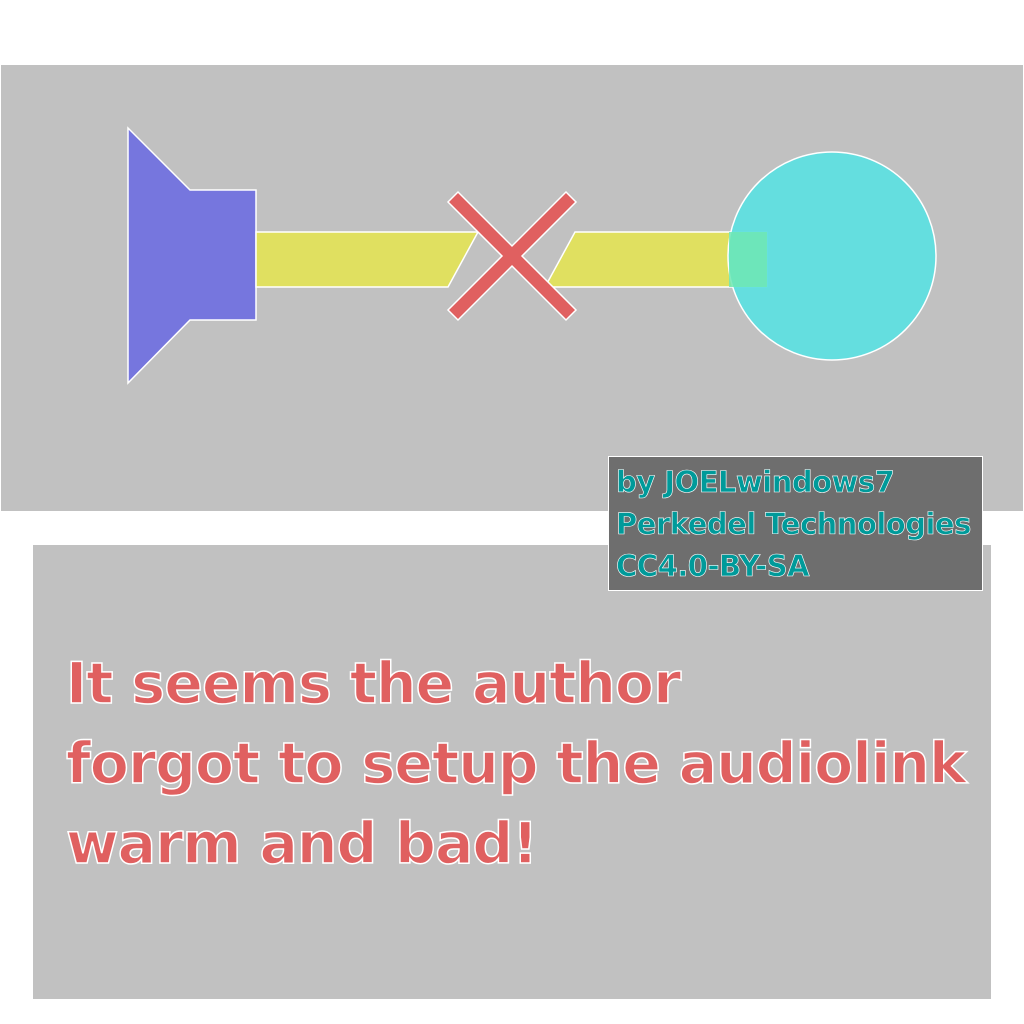  Describe the element at coordinates (713, 566) in the screenshot. I see `license-credit: CC4.0-BY-SA` at that location.